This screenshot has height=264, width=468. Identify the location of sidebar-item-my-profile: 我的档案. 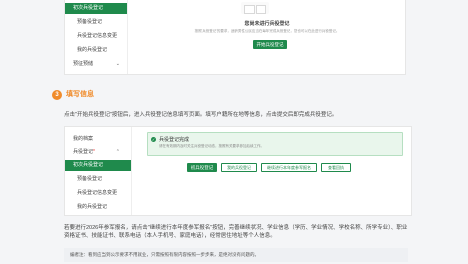
(97, 139).